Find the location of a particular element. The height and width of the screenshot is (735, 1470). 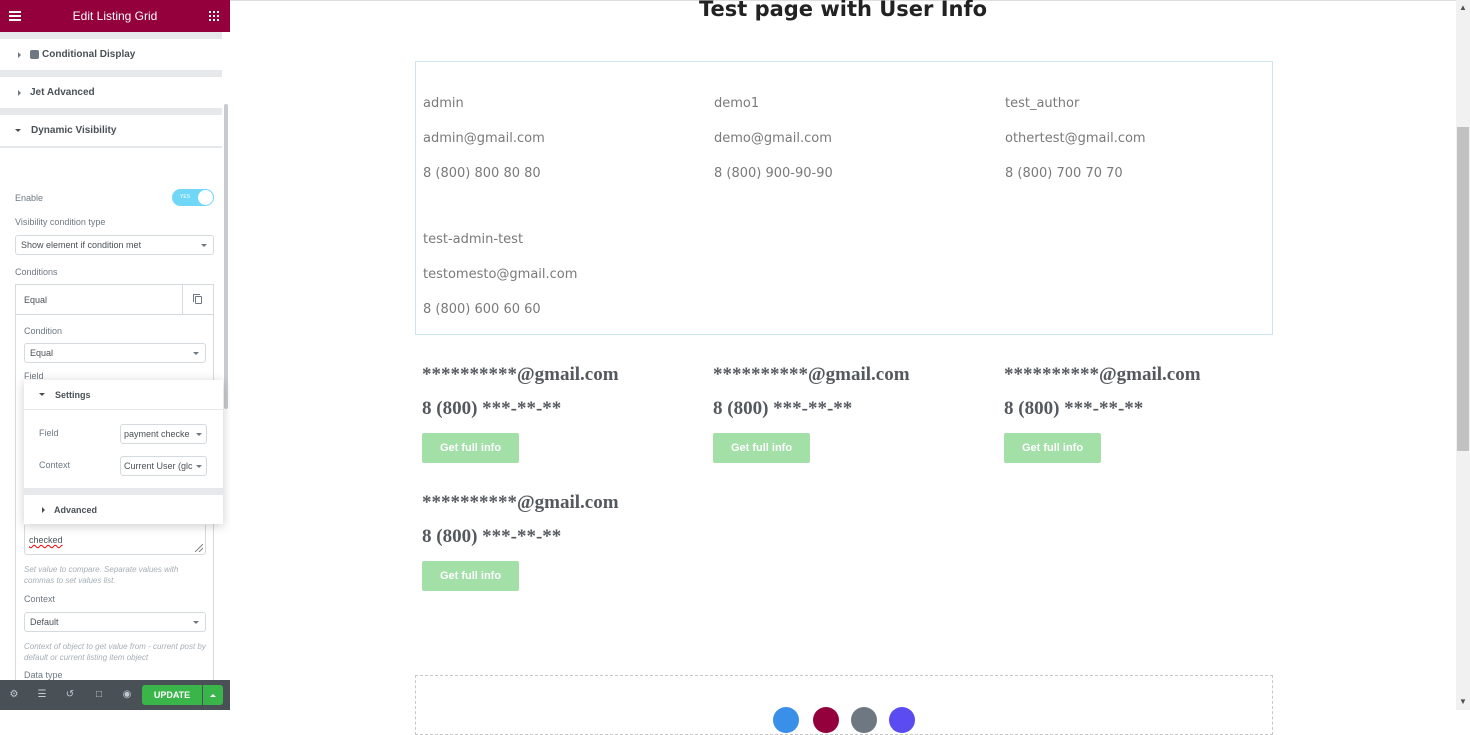

add-section-dropzone is located at coordinates (844, 705).